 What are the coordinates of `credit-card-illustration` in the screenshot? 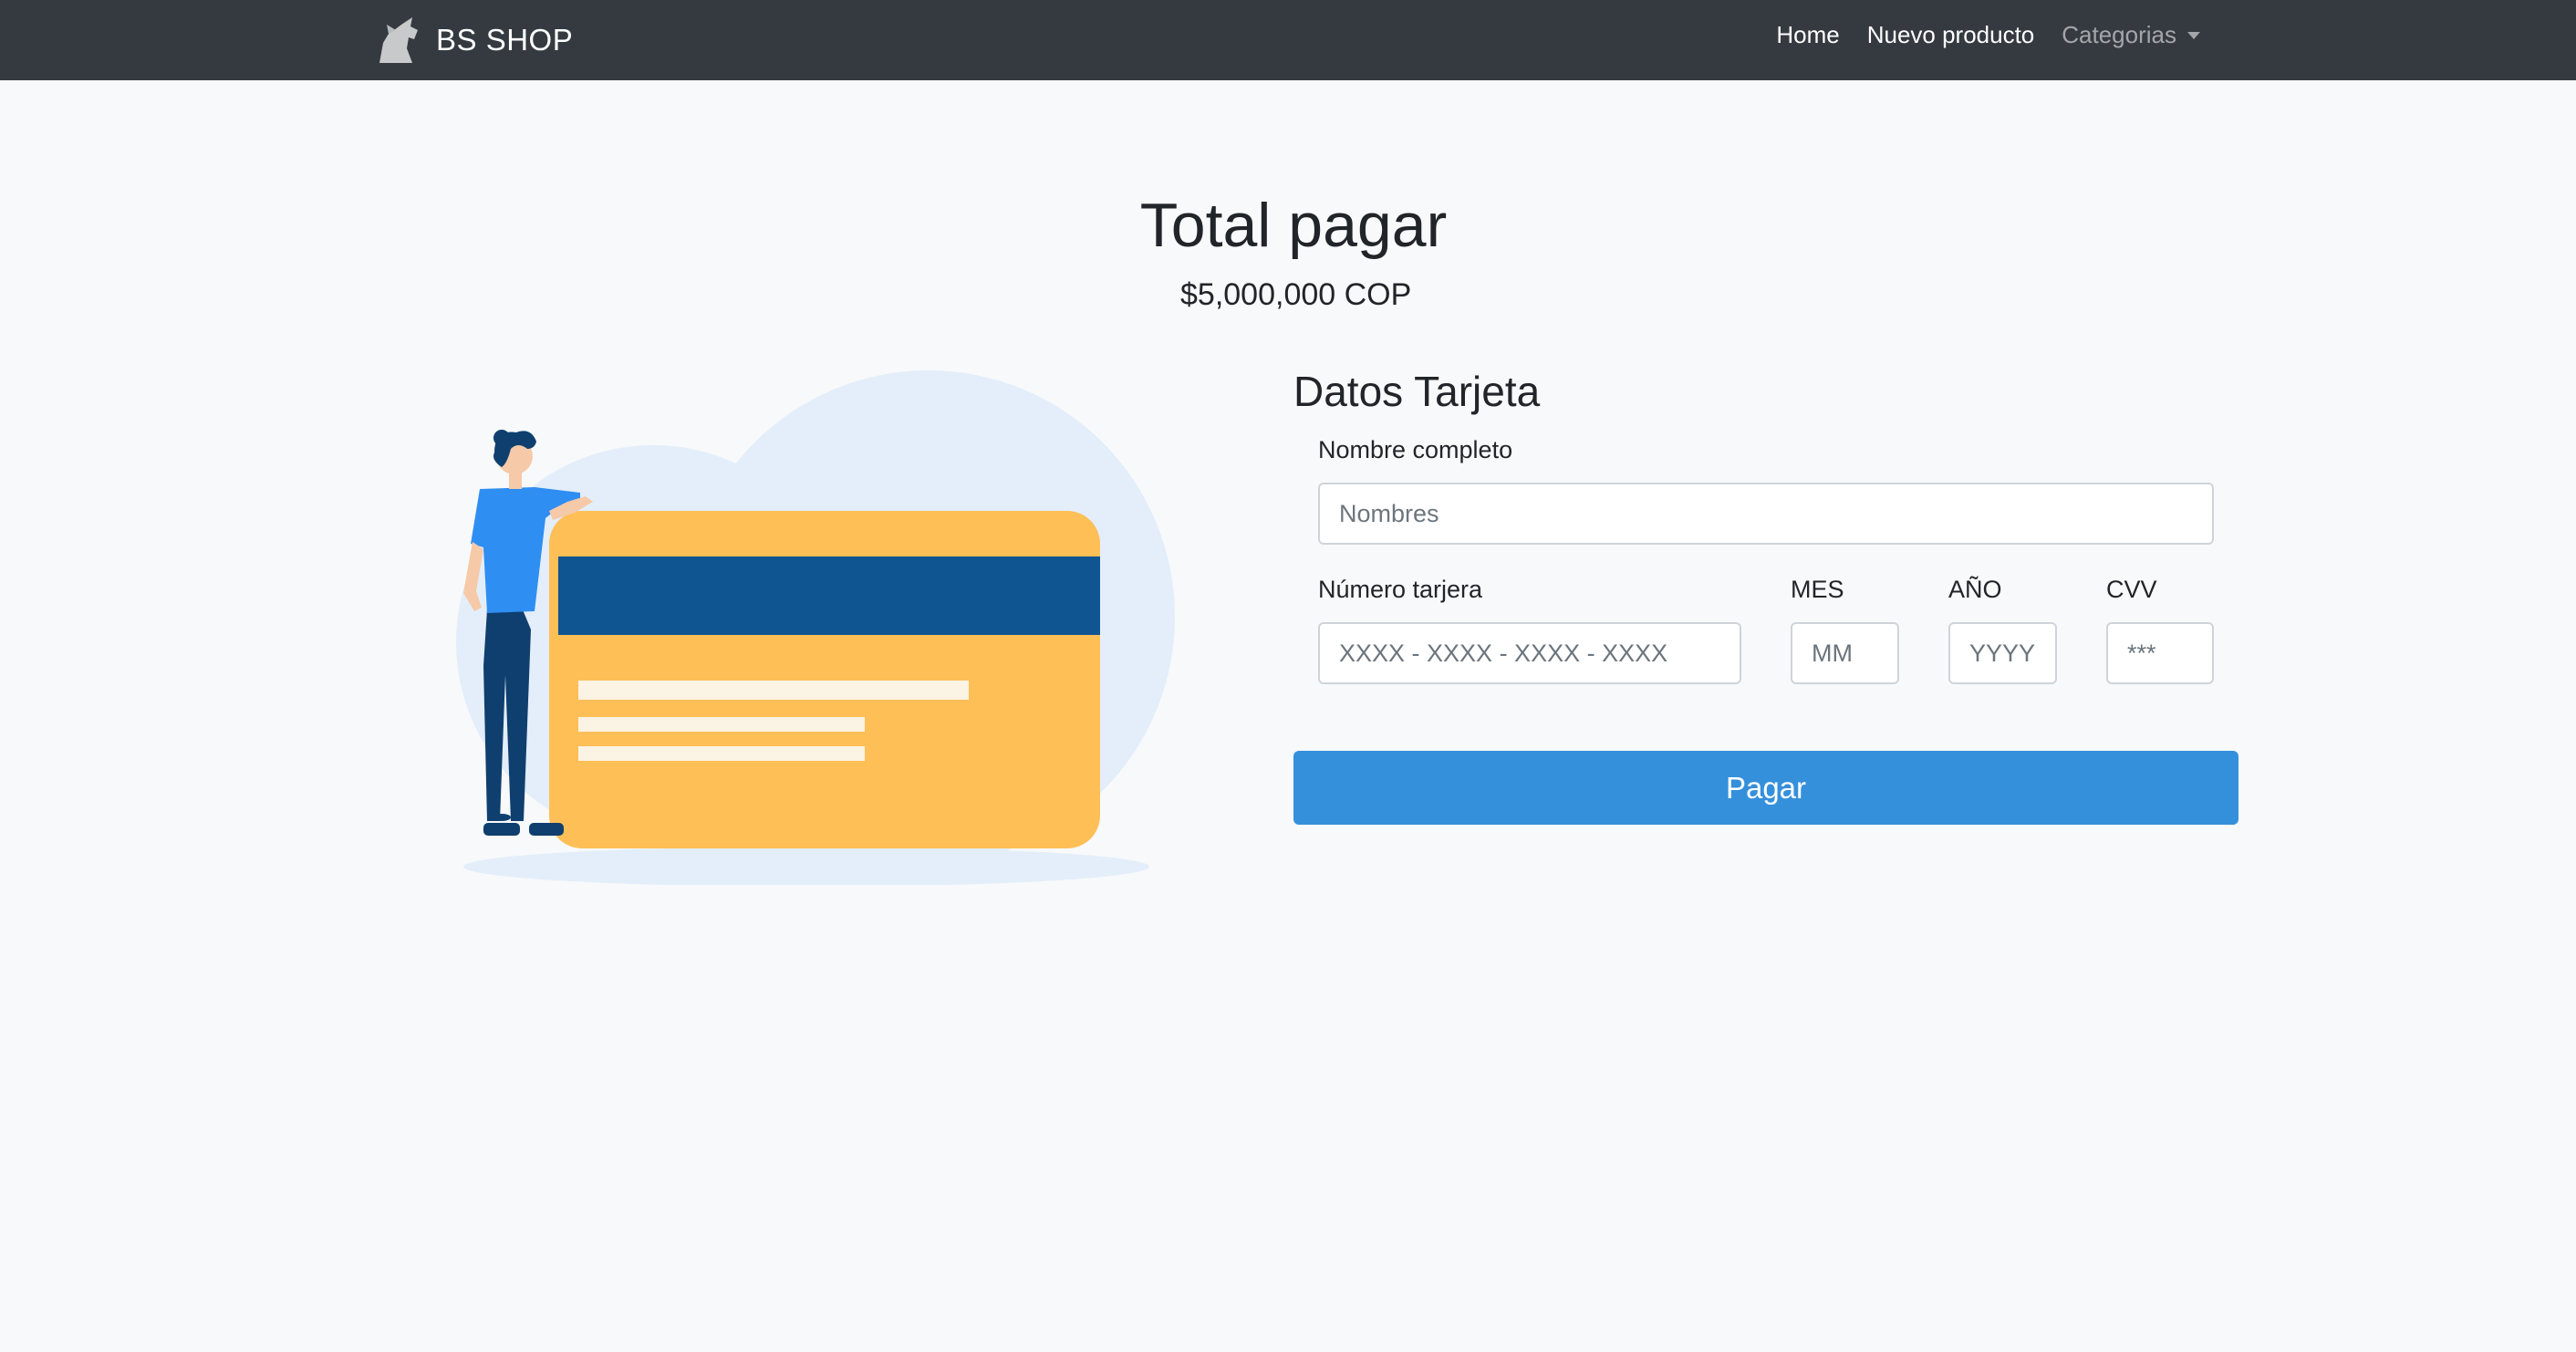 It's located at (815, 628).